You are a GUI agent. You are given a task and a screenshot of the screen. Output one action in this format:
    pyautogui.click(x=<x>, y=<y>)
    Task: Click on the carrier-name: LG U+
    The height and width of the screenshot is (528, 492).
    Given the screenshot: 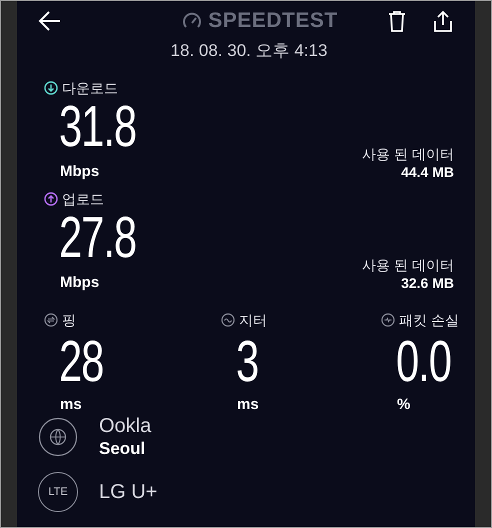 What is the action you would take?
    pyautogui.click(x=128, y=492)
    